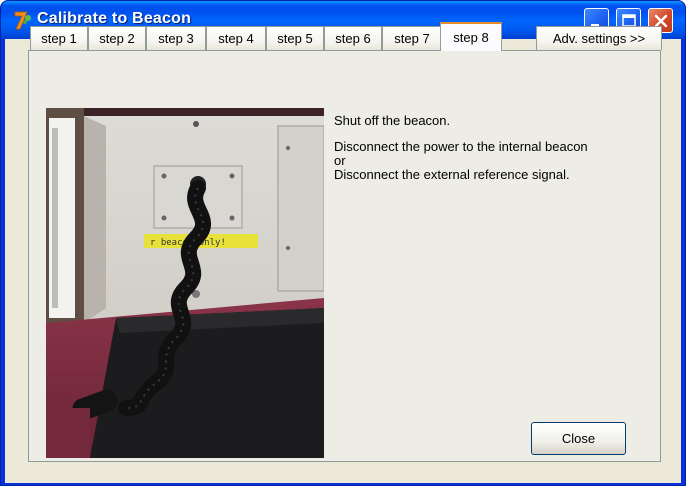 The width and height of the screenshot is (688, 487). Describe the element at coordinates (176, 38) in the screenshot. I see `tab-step-3: step 3` at that location.